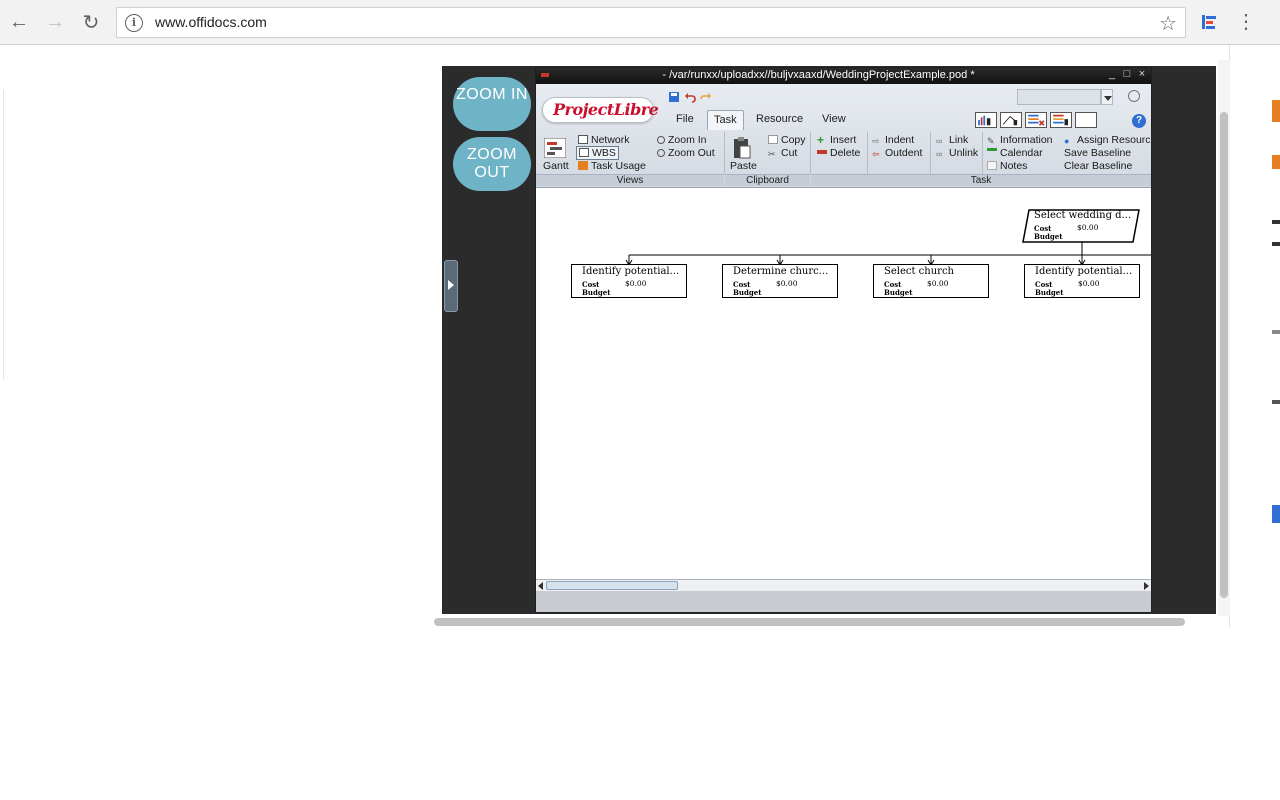 This screenshot has width=1280, height=800. What do you see at coordinates (91, 22) in the screenshot?
I see `reload-icon: ↻` at bounding box center [91, 22].